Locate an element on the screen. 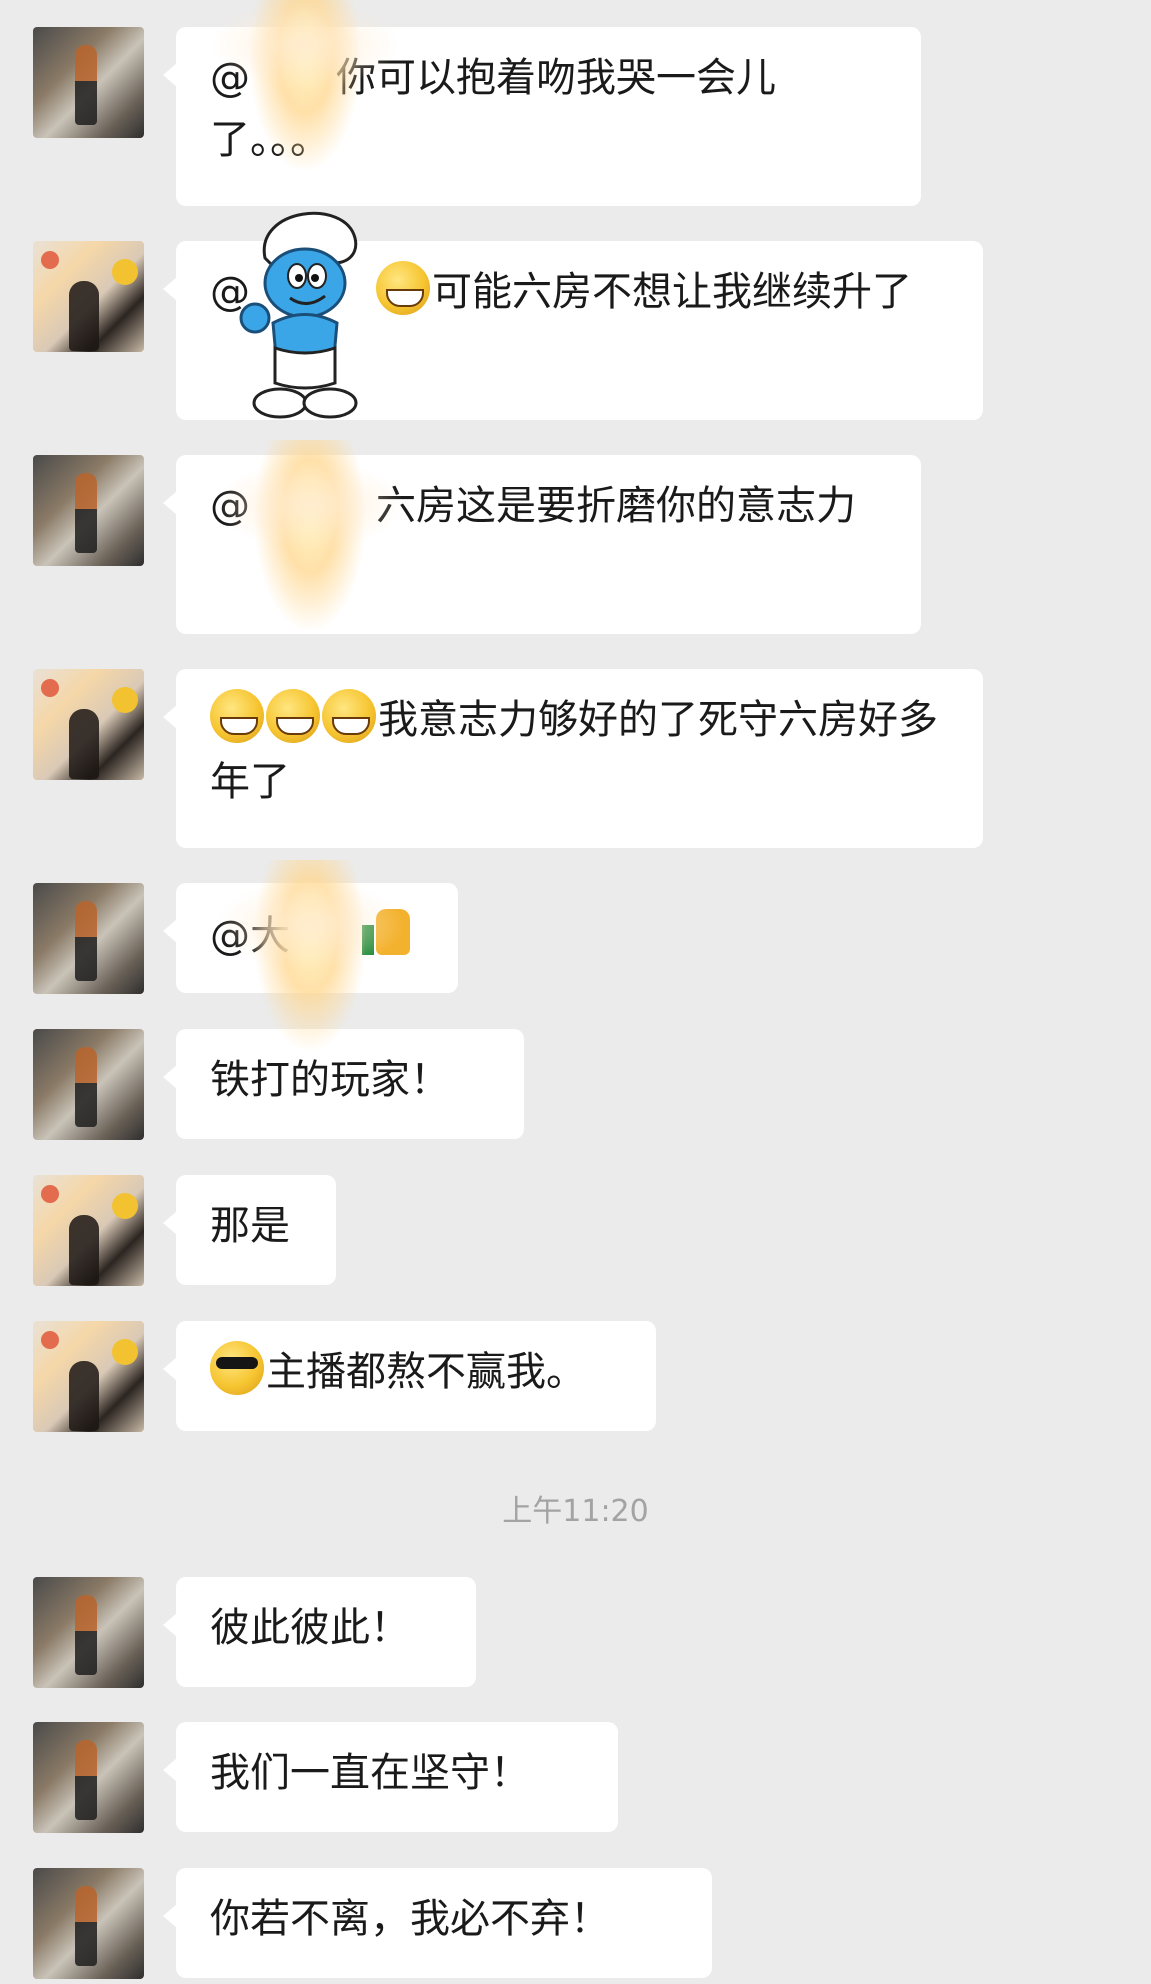 The image size is (1151, 1984). message-bubble: @大 is located at coordinates (310, 938).